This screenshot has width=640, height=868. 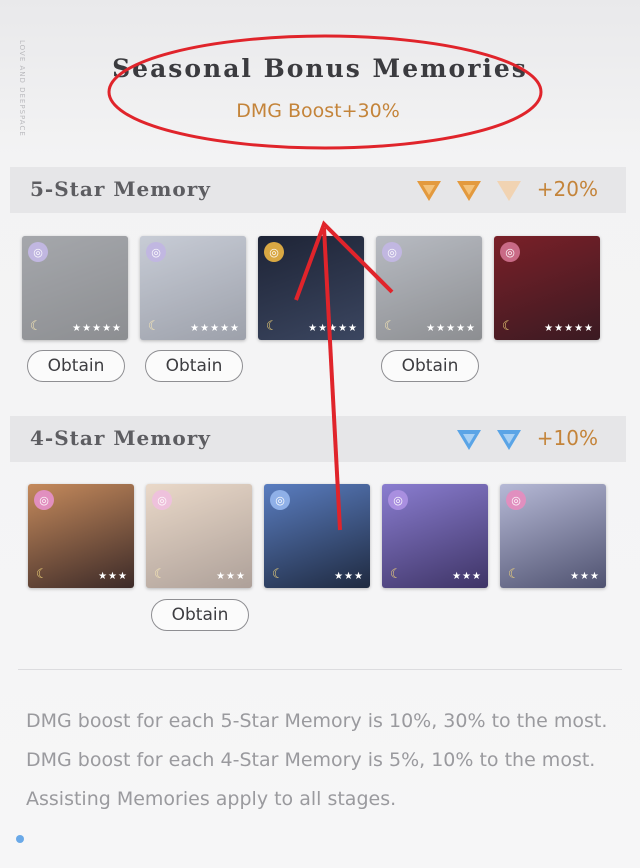 I want to click on five-star-label: 5-Star Memory, so click(x=120, y=189).